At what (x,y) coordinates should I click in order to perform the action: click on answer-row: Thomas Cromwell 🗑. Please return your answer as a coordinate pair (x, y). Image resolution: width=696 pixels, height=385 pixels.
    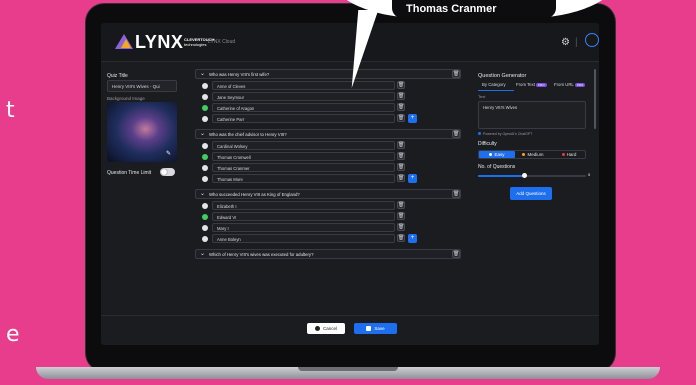
    Looking at the image, I should click on (328, 157).